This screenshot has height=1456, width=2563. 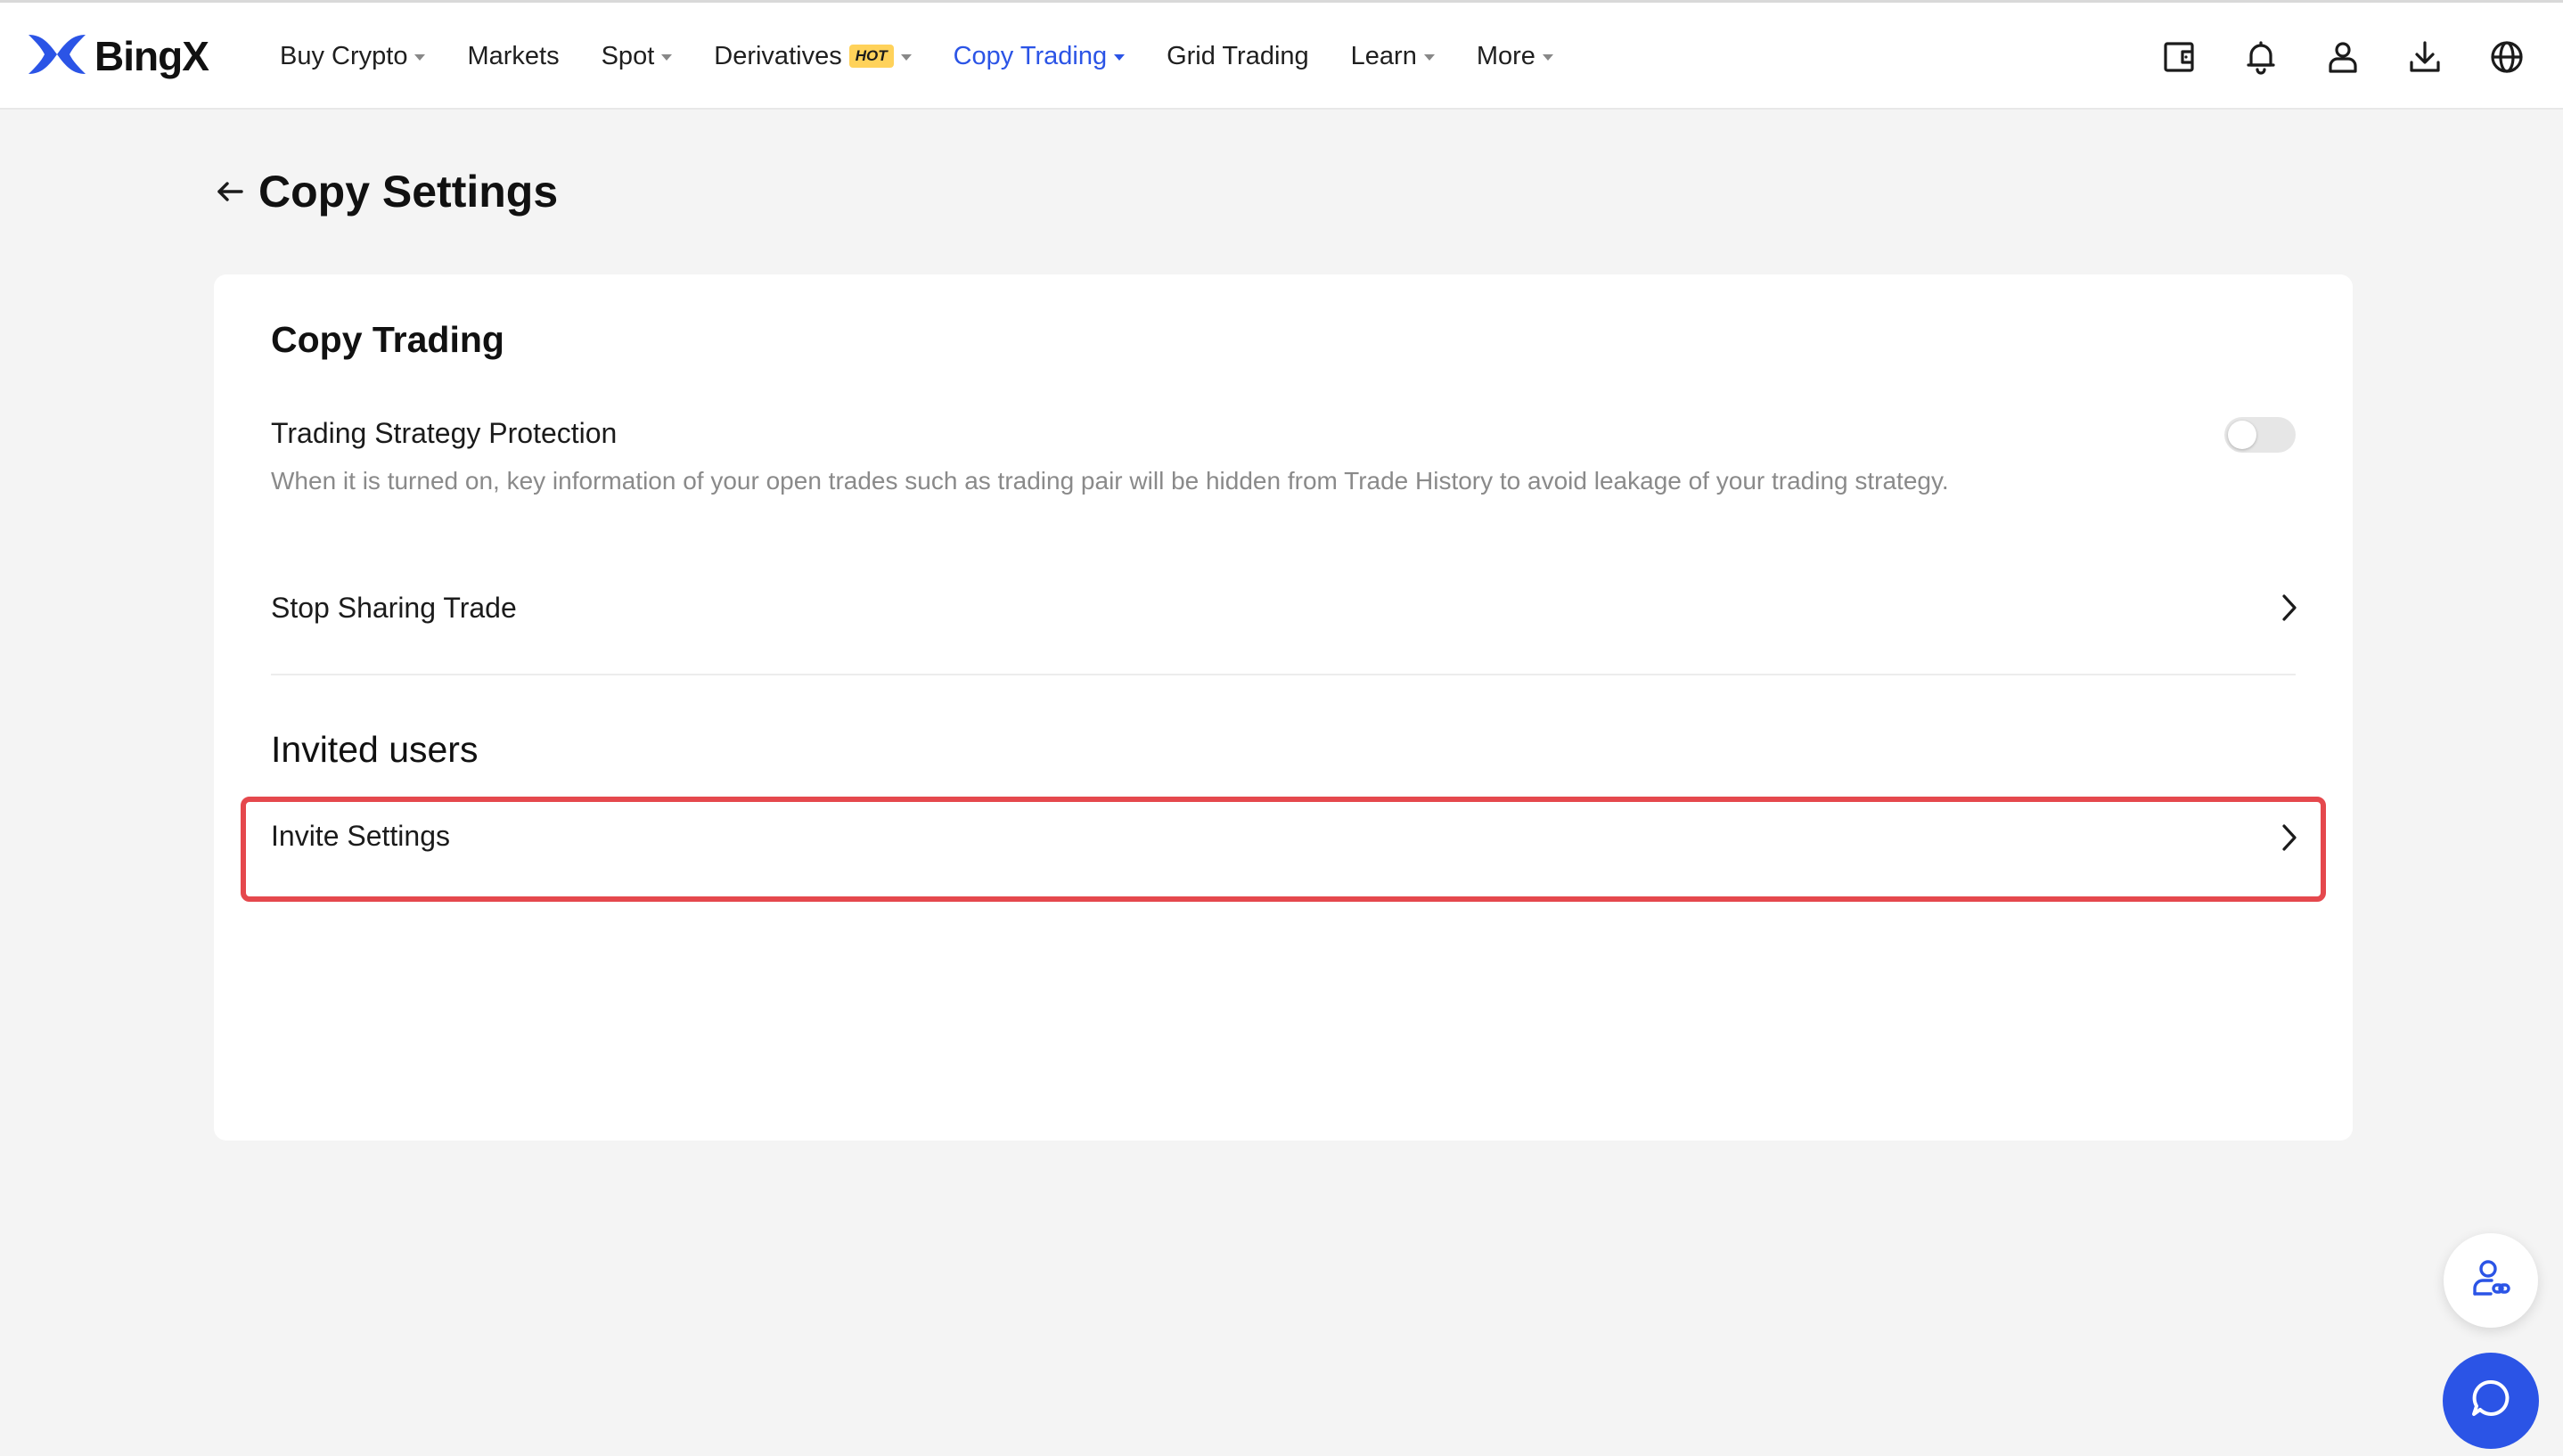 What do you see at coordinates (1030, 56) in the screenshot?
I see `nav-item-label: Copy Trading` at bounding box center [1030, 56].